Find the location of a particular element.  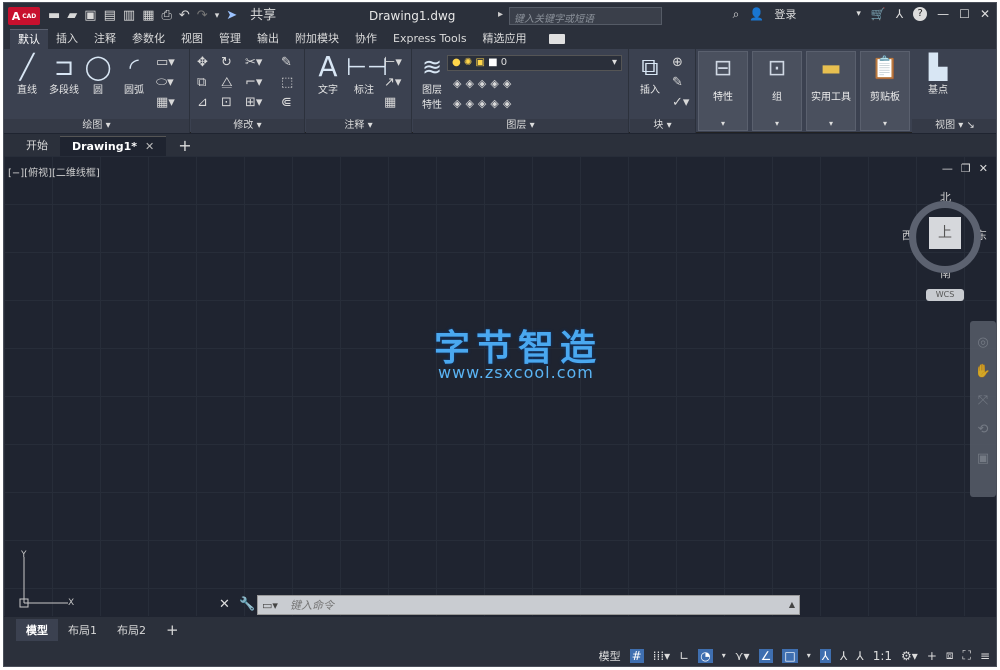

isodraft-icon: ⋎▾ is located at coordinates (742, 656).